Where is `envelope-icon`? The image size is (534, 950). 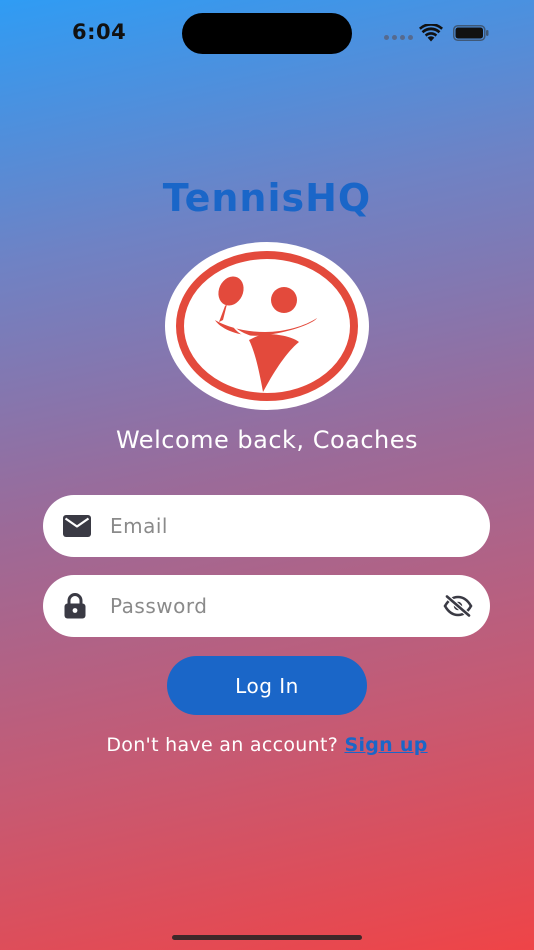 envelope-icon is located at coordinates (77, 526).